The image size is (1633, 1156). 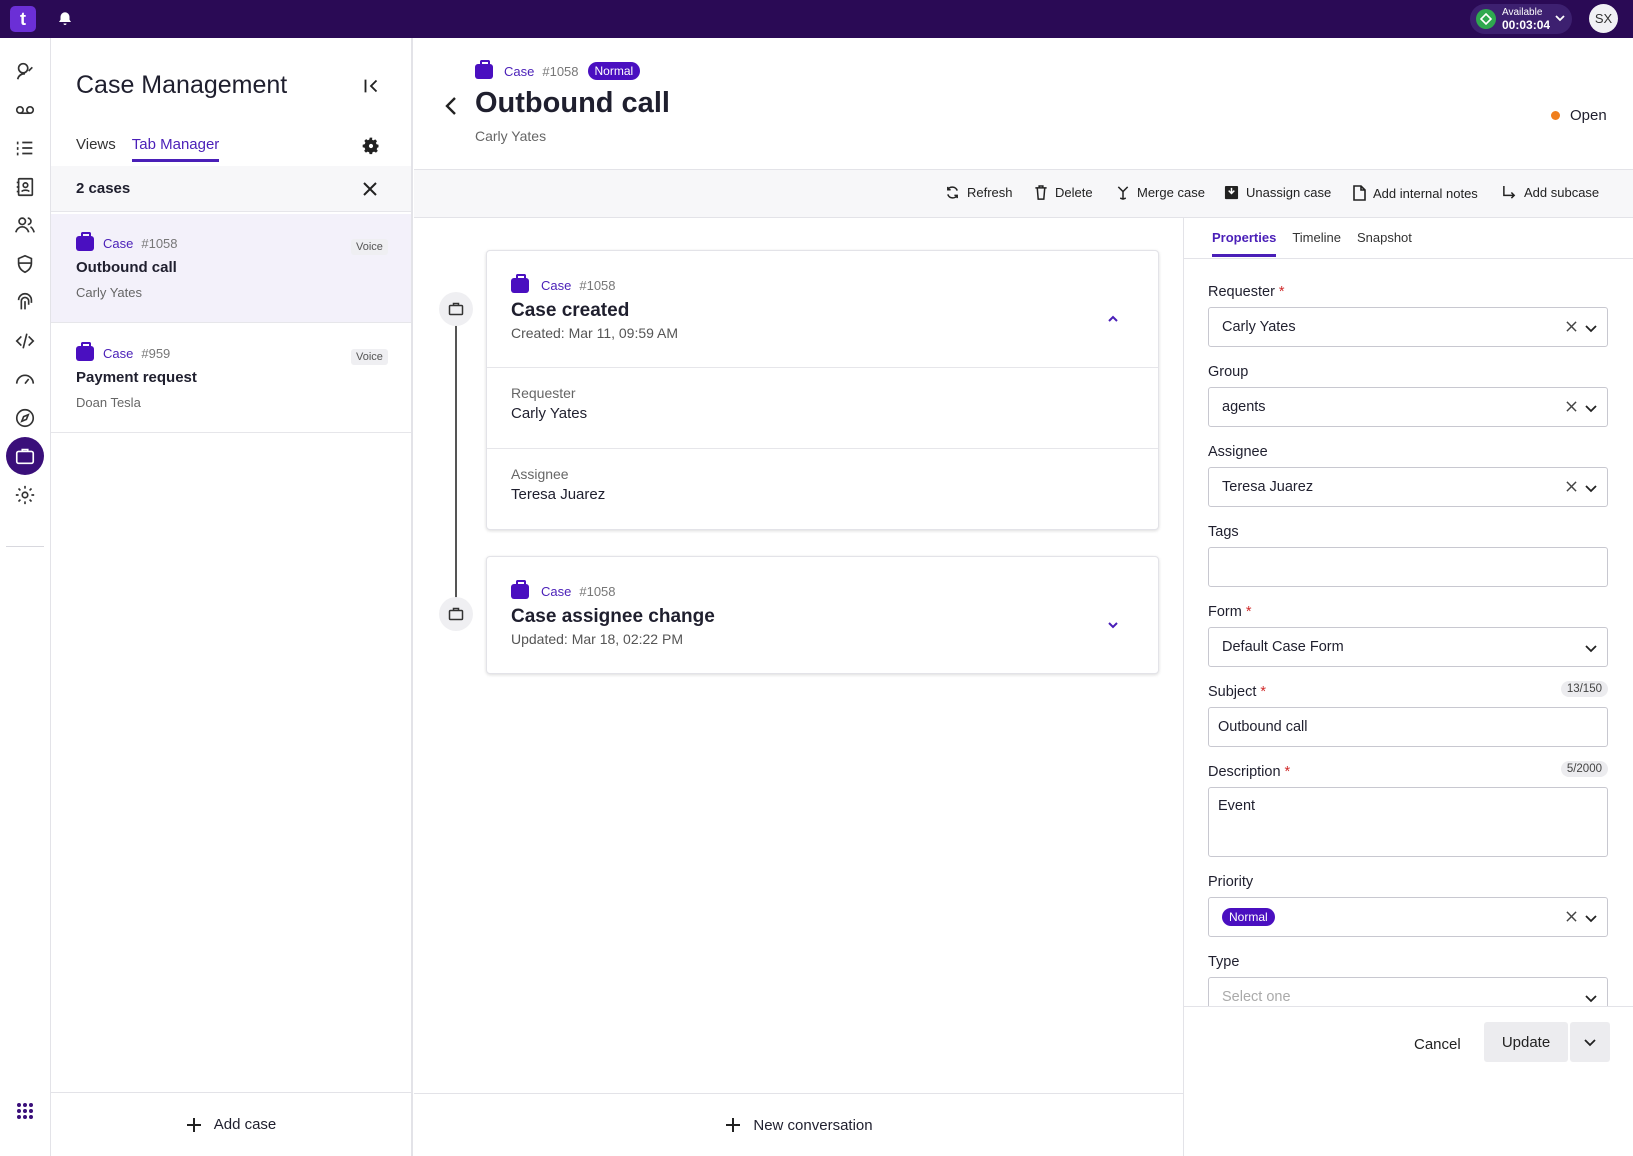 I want to click on back-arrow-icon, so click(x=451, y=106).